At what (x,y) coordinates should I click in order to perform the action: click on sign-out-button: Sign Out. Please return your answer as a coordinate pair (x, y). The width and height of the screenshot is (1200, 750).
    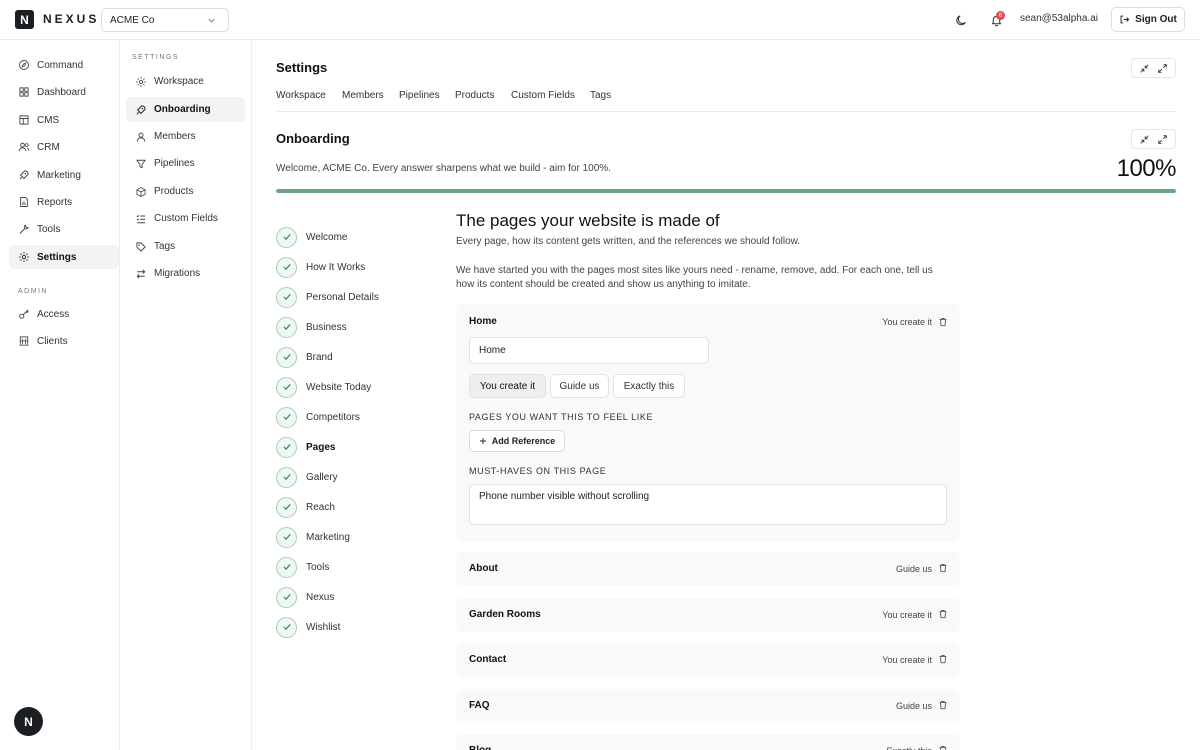
    Looking at the image, I should click on (1148, 19).